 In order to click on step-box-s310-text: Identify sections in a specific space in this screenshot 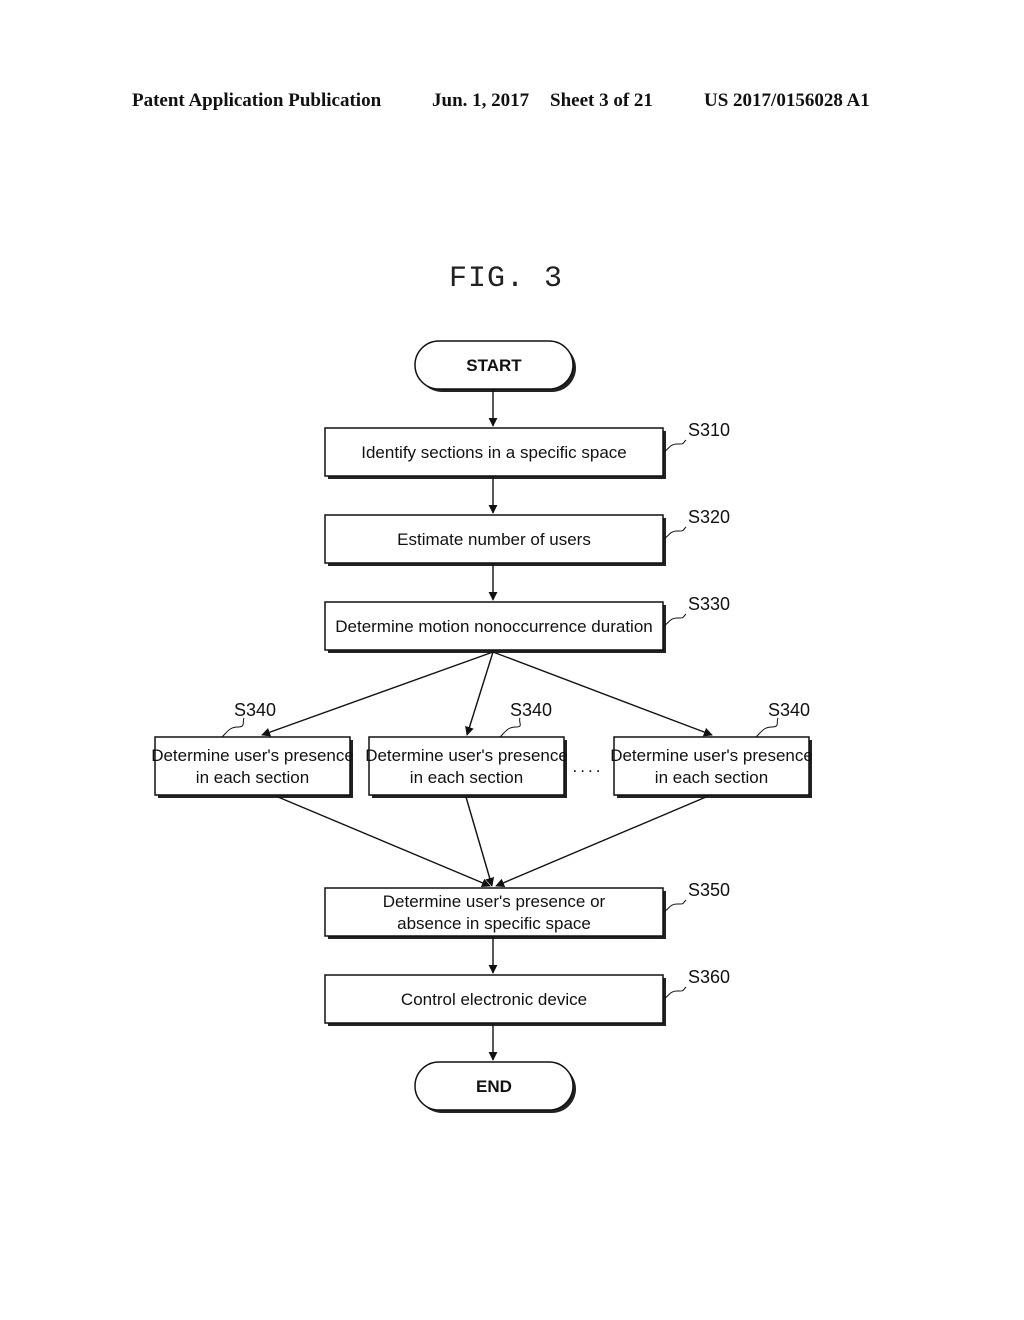, I will do `click(494, 452)`.